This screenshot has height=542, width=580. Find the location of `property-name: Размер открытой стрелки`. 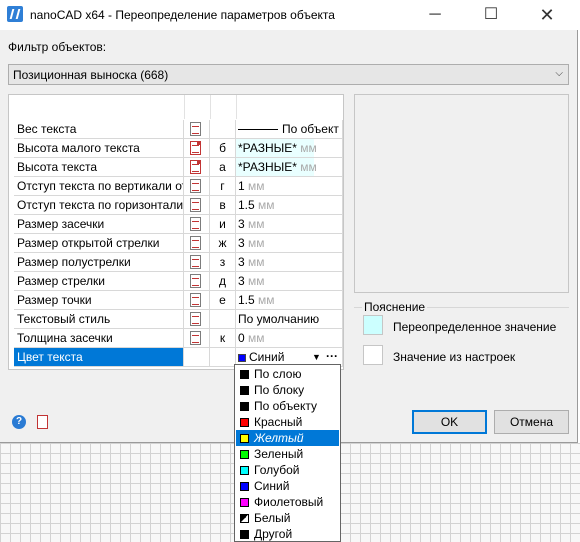

property-name: Размер открытой стрелки is located at coordinates (99, 243).